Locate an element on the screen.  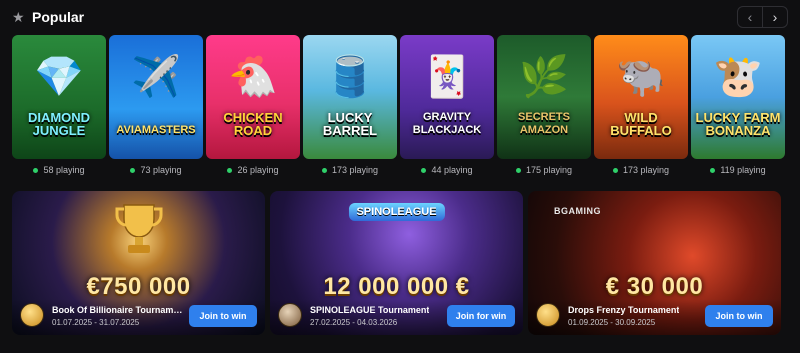
players-count: 26 playing is located at coordinates (253, 170).